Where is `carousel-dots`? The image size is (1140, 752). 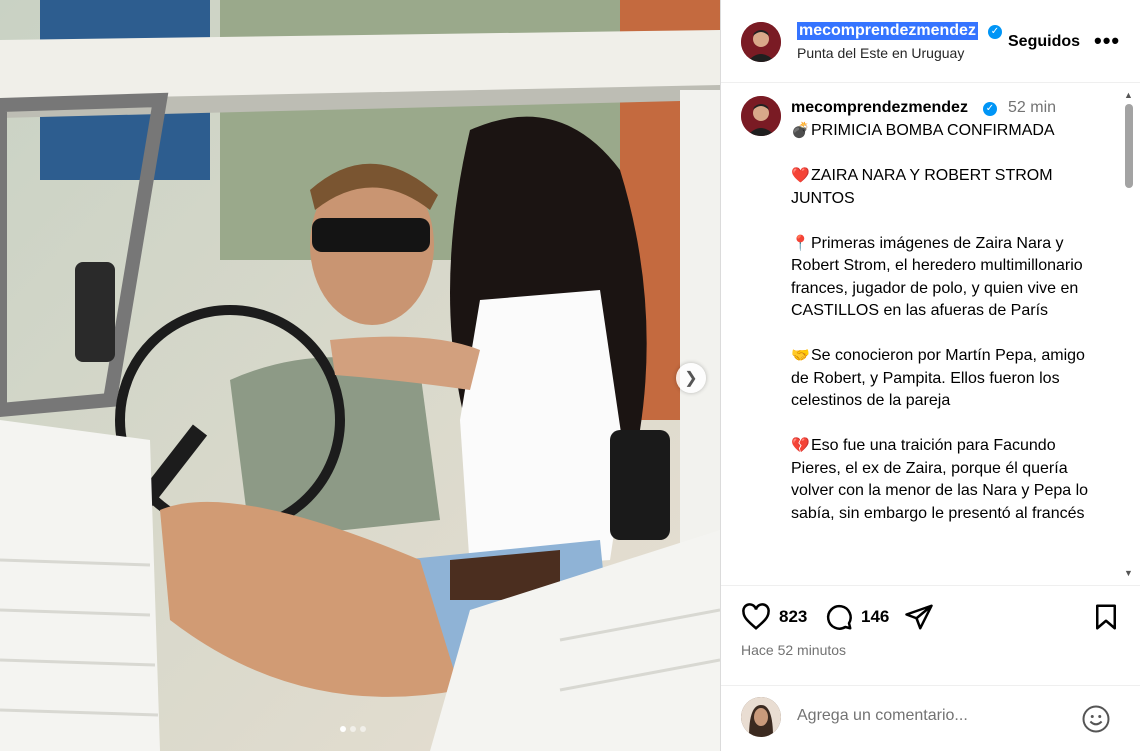
carousel-dots is located at coordinates (353, 729).